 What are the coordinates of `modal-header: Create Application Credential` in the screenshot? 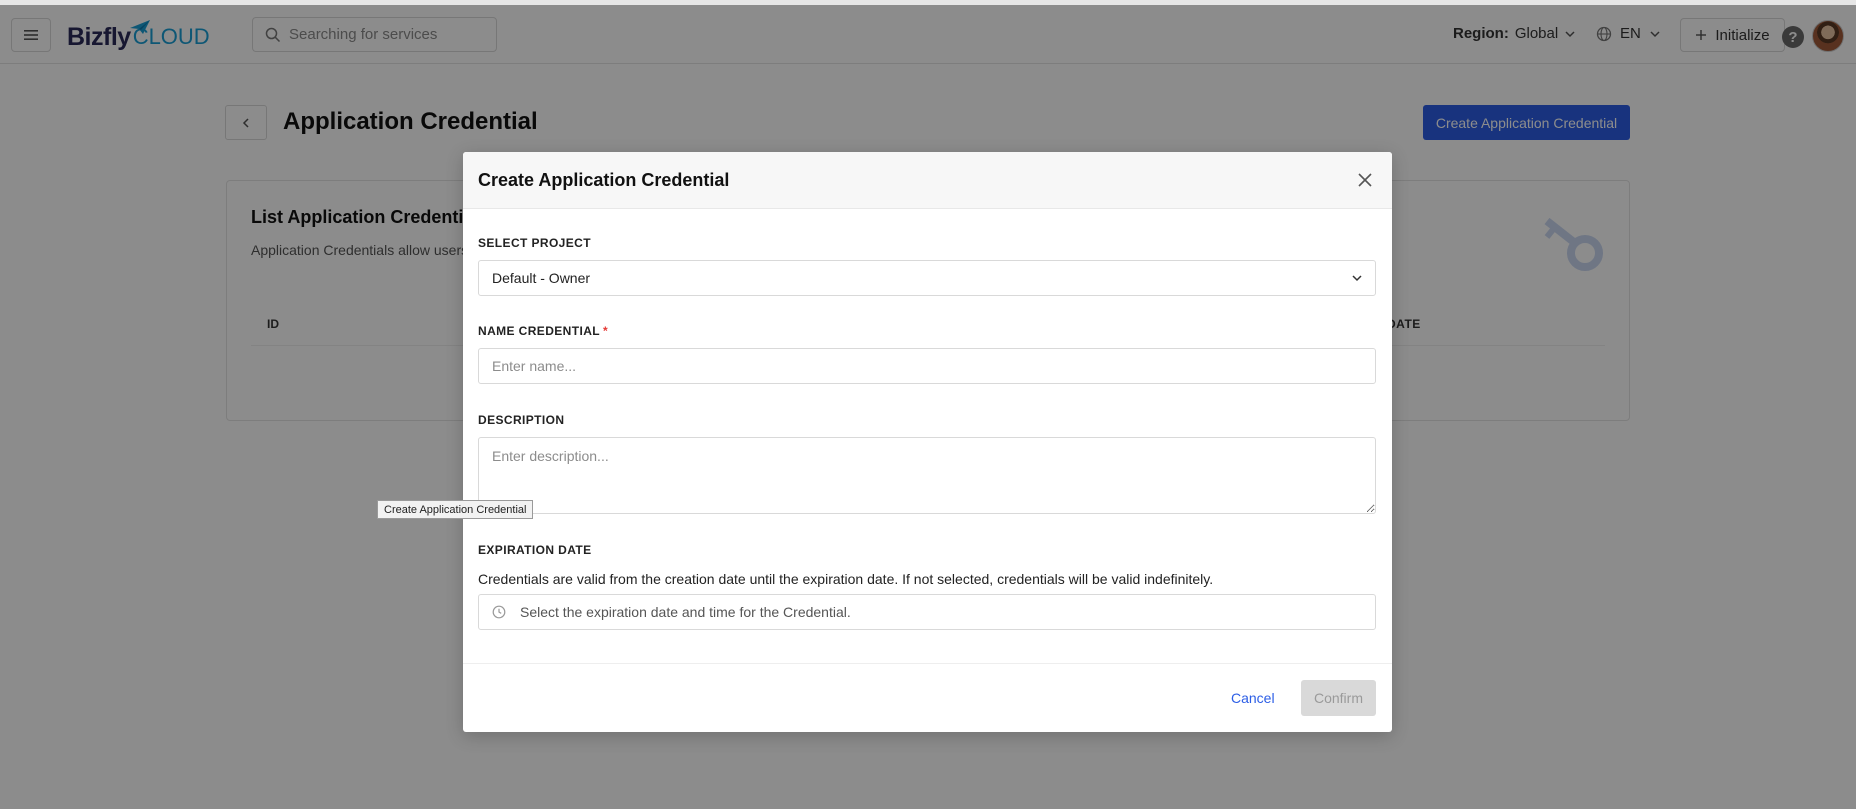 It's located at (927, 180).